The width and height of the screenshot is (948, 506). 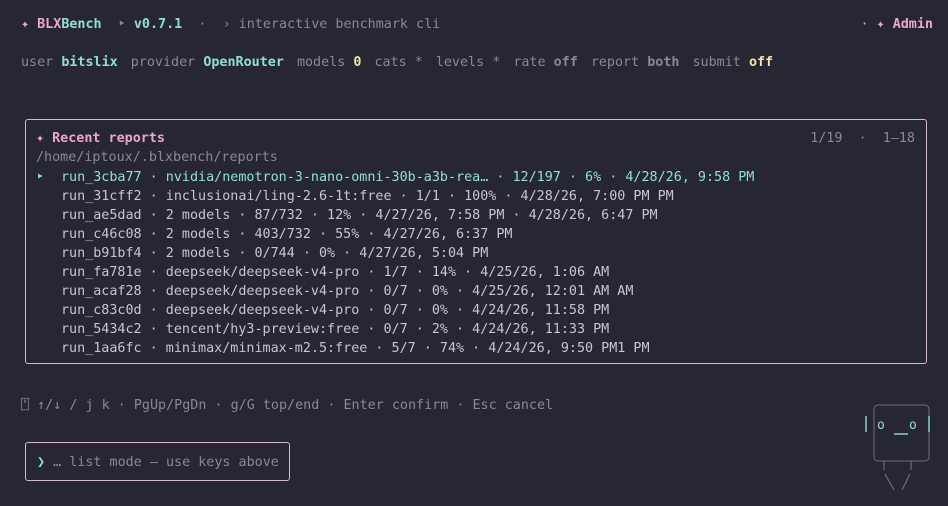 I want to click on reports-path: /home/iptoux/.blxbench/reports, so click(x=157, y=157).